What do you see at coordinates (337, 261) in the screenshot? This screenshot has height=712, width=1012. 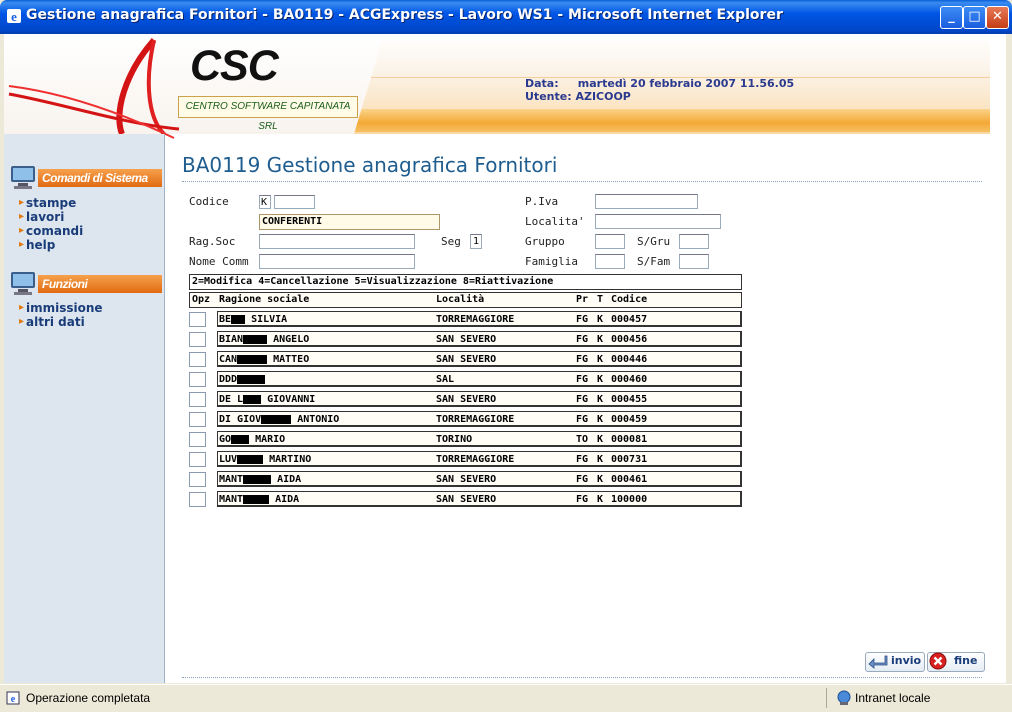 I see `nomecomm-field` at bounding box center [337, 261].